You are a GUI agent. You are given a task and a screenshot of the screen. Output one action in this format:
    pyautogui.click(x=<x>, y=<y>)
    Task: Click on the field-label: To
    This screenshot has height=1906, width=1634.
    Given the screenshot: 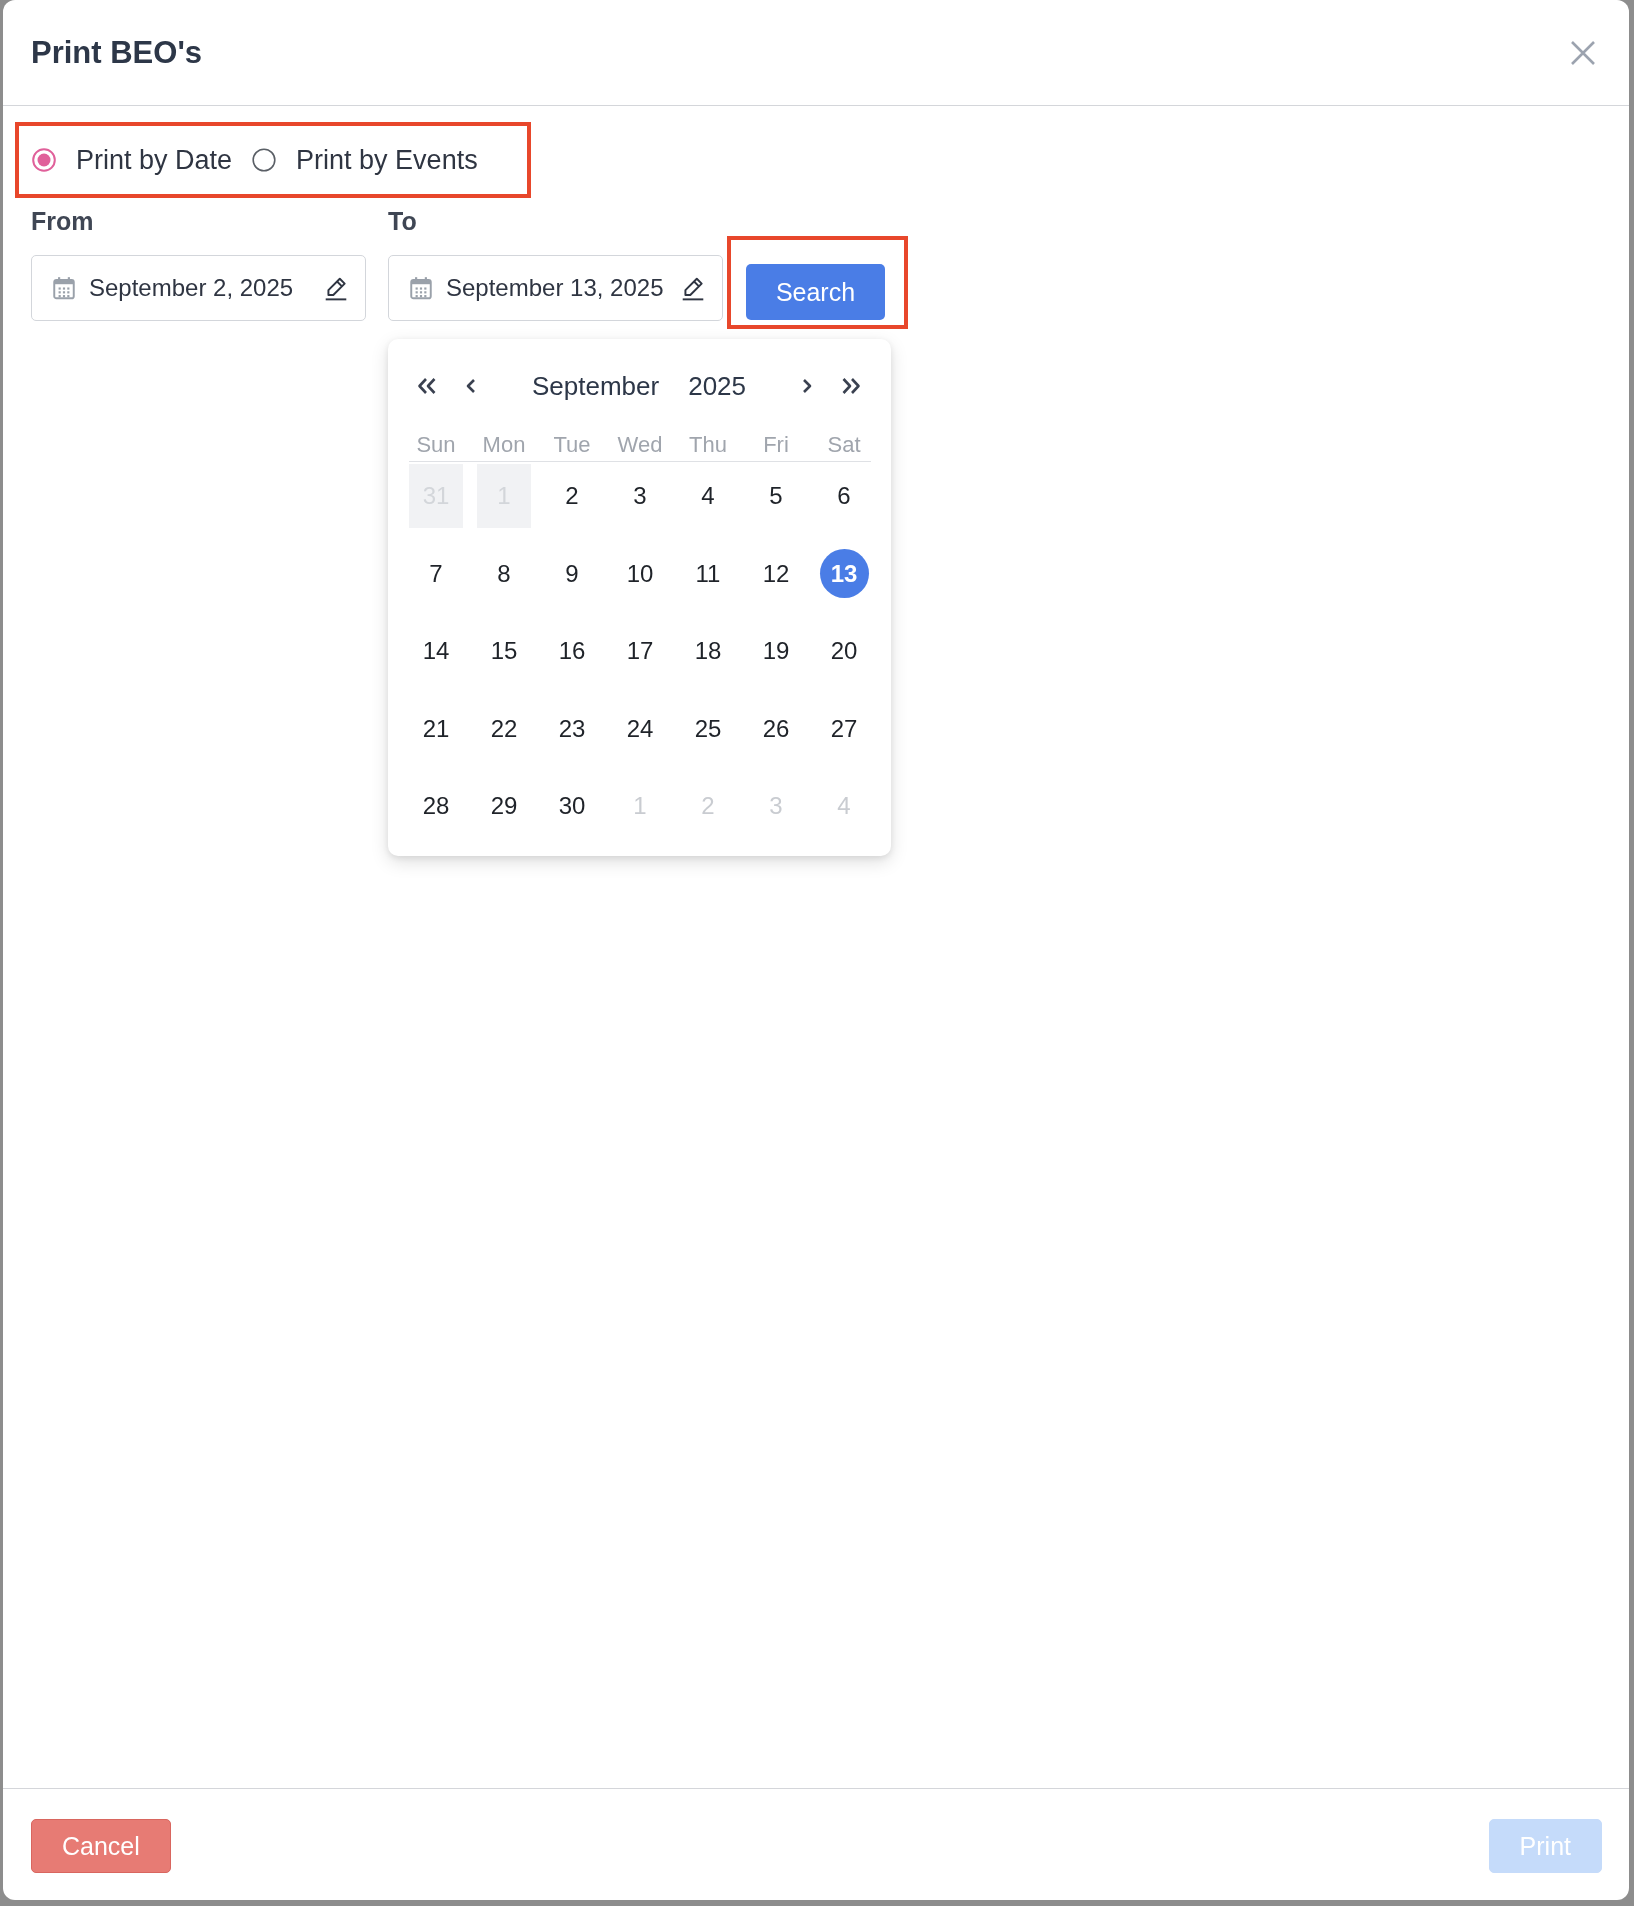 What is the action you would take?
    pyautogui.click(x=403, y=221)
    